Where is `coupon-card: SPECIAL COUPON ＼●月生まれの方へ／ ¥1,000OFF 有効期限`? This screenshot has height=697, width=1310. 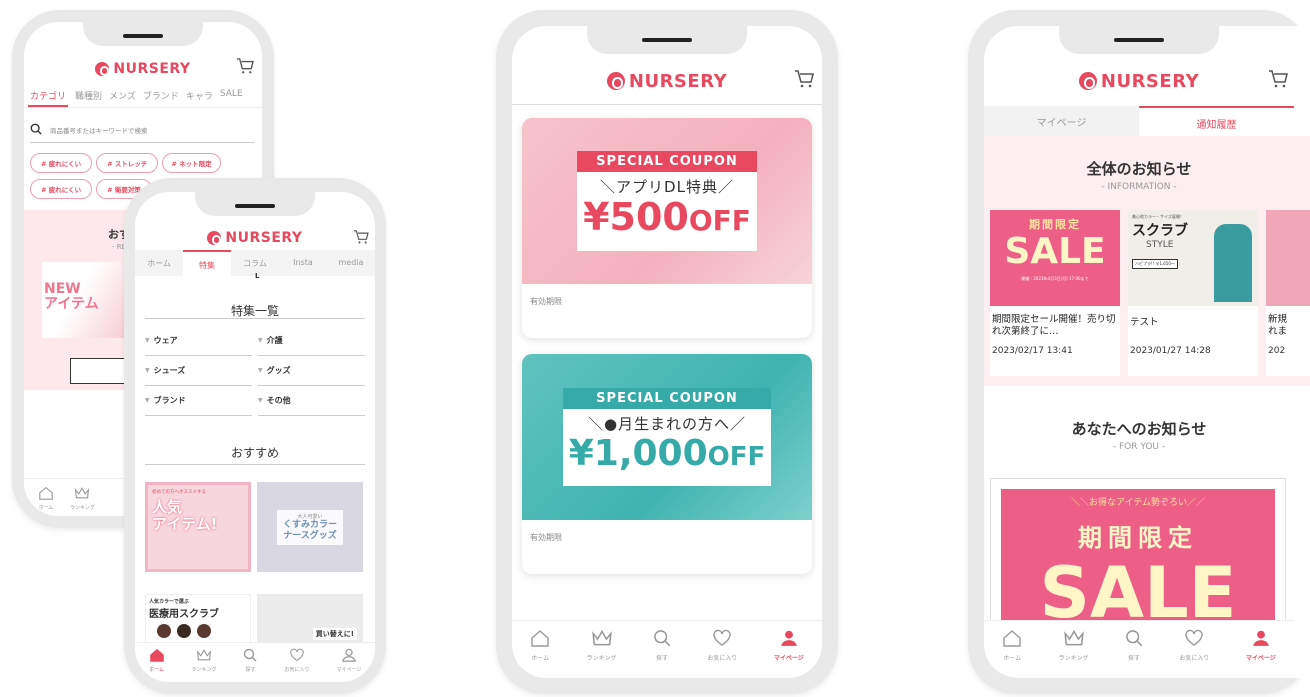 coupon-card: SPECIAL COUPON ＼●月生まれの方へ／ ¥1,000OFF 有効期限 is located at coordinates (667, 464).